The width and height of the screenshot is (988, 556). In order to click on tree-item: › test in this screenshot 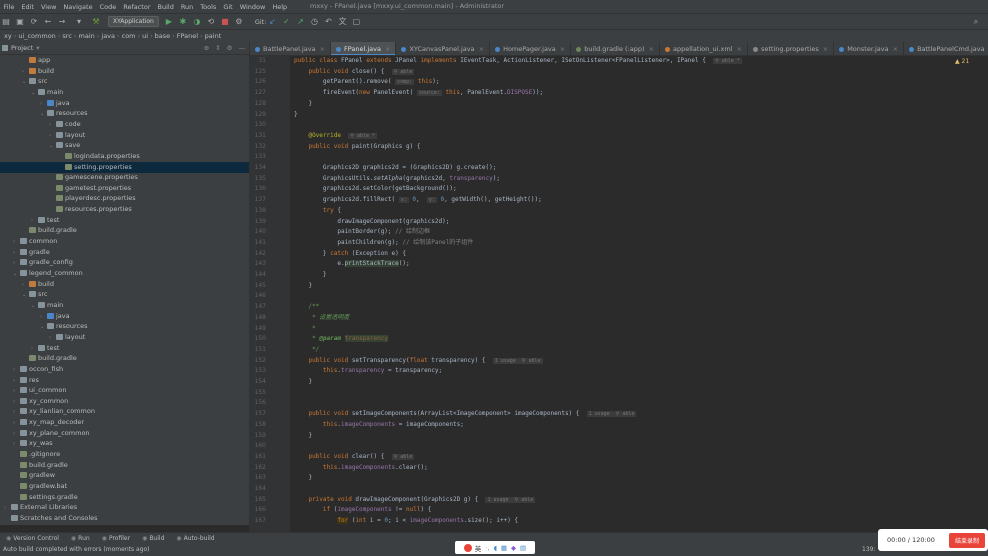, I will do `click(124, 220)`.